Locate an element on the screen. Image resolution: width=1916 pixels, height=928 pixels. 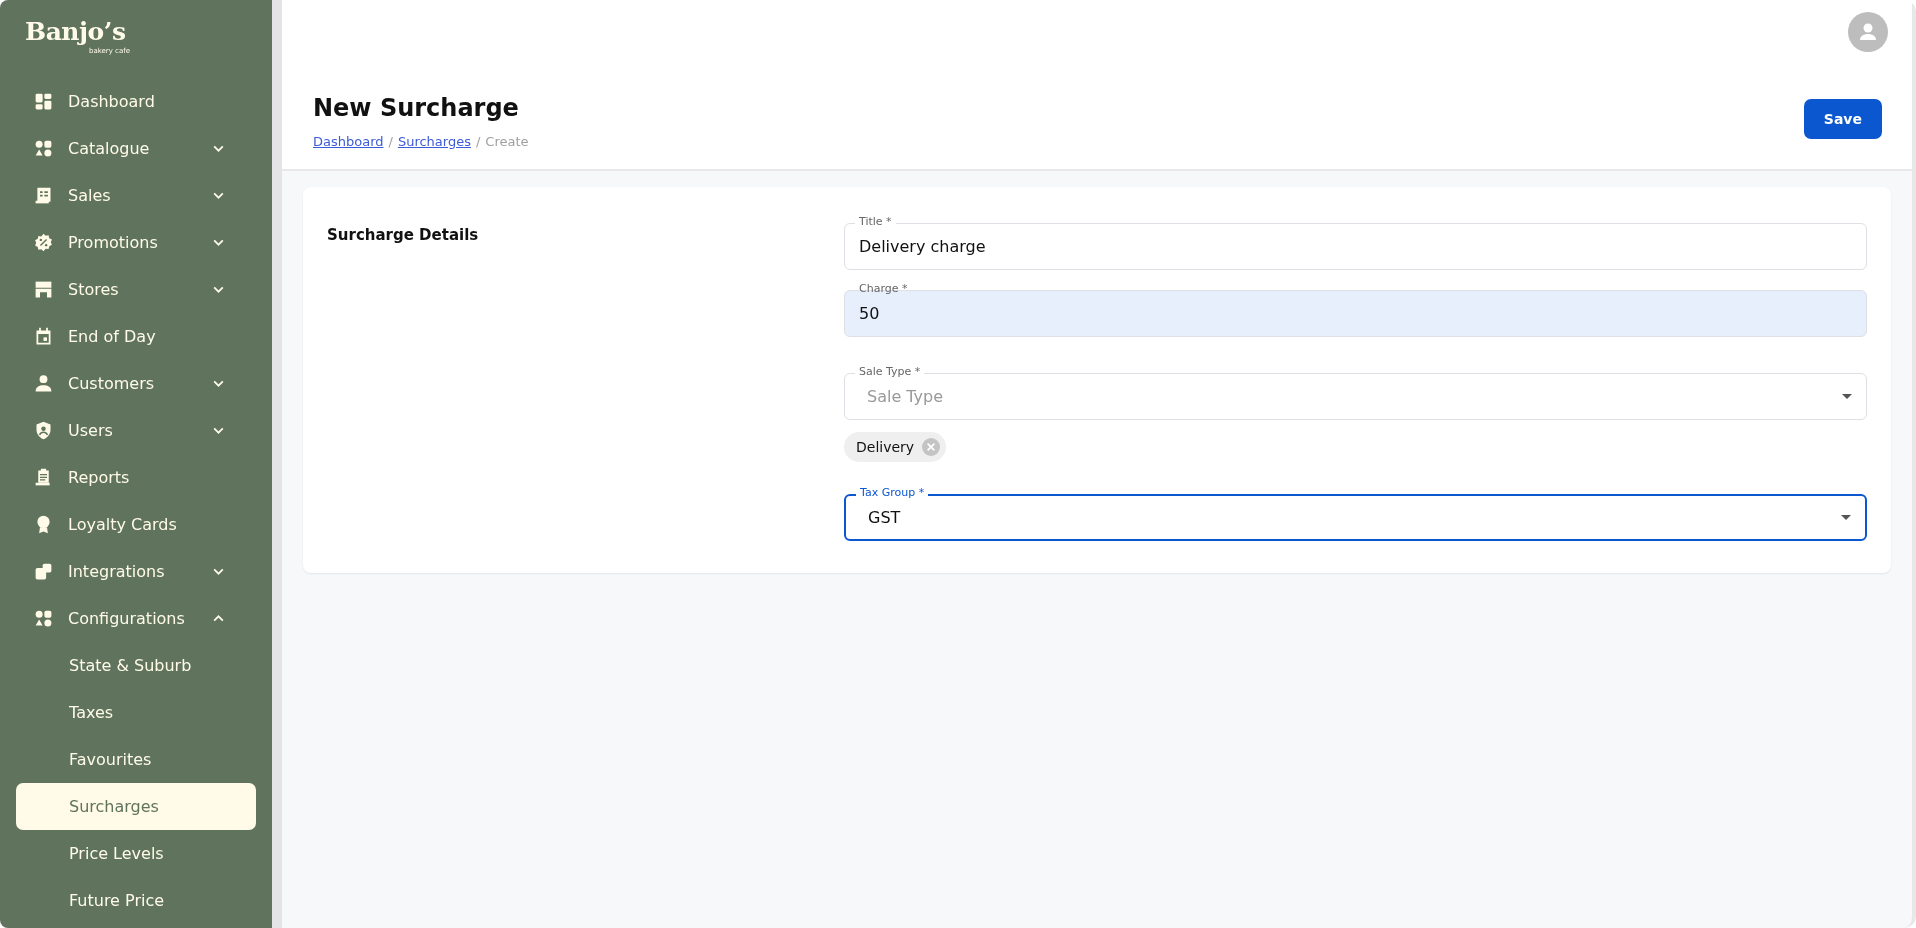
logo-wordmark: Banjo’s is located at coordinates (75, 32).